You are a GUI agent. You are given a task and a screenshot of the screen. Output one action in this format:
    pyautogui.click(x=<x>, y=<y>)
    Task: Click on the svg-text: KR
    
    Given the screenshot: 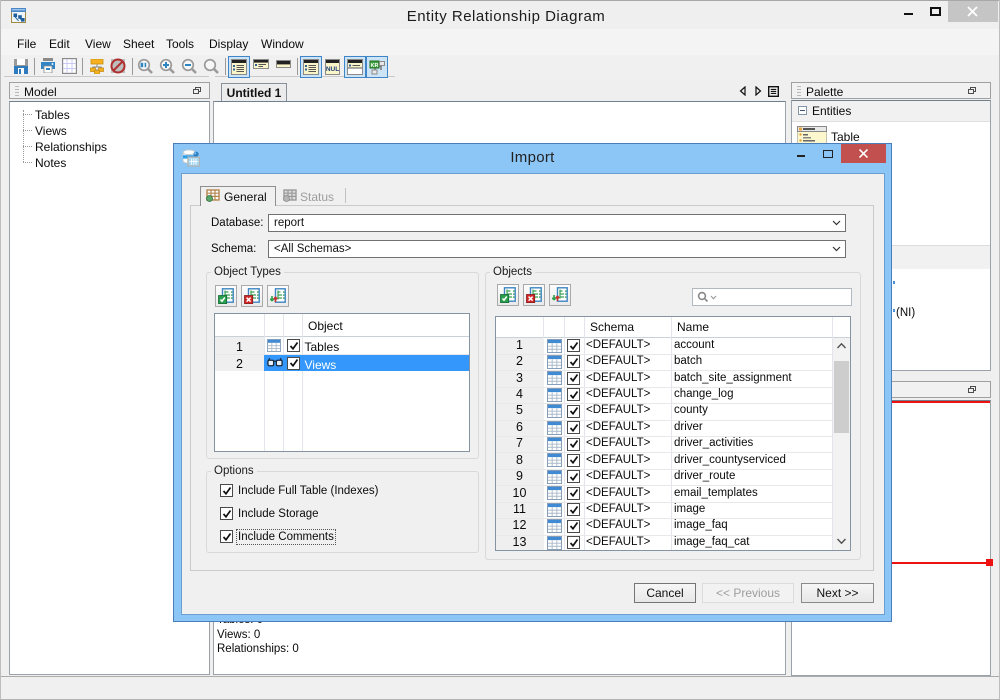 What is the action you would take?
    pyautogui.click(x=375, y=66)
    